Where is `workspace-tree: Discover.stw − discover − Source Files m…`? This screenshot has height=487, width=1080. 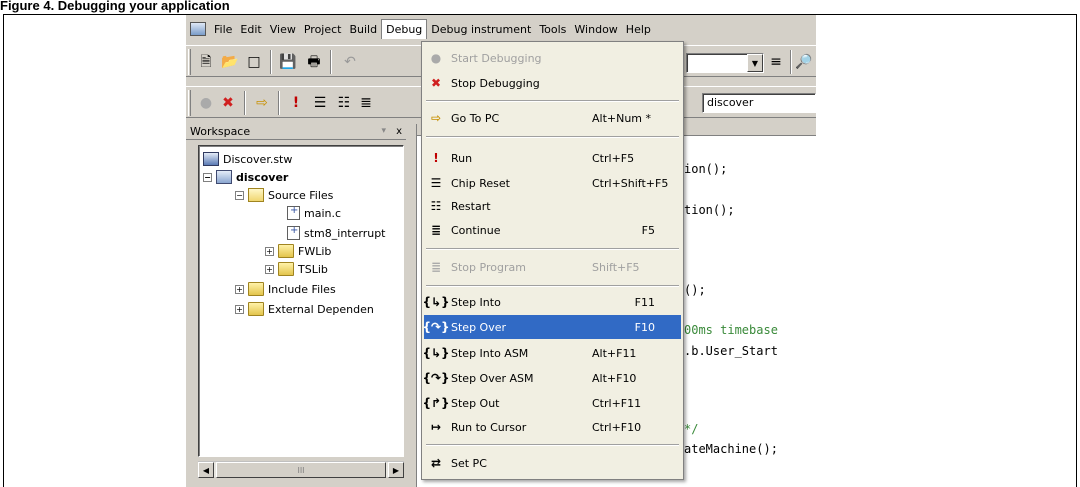 workspace-tree: Discover.stw − discover − Source Files m… is located at coordinates (301, 301).